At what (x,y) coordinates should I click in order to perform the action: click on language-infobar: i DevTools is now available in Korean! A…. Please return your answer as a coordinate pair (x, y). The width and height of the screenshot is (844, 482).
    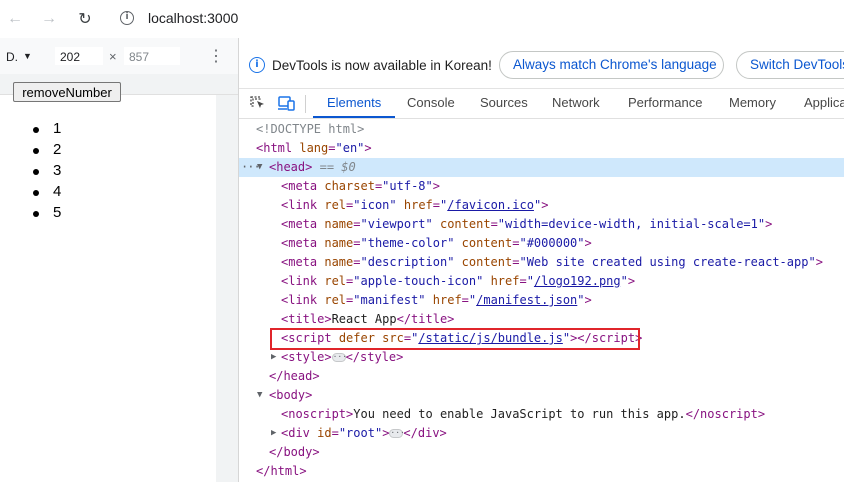
    Looking at the image, I should click on (541, 63).